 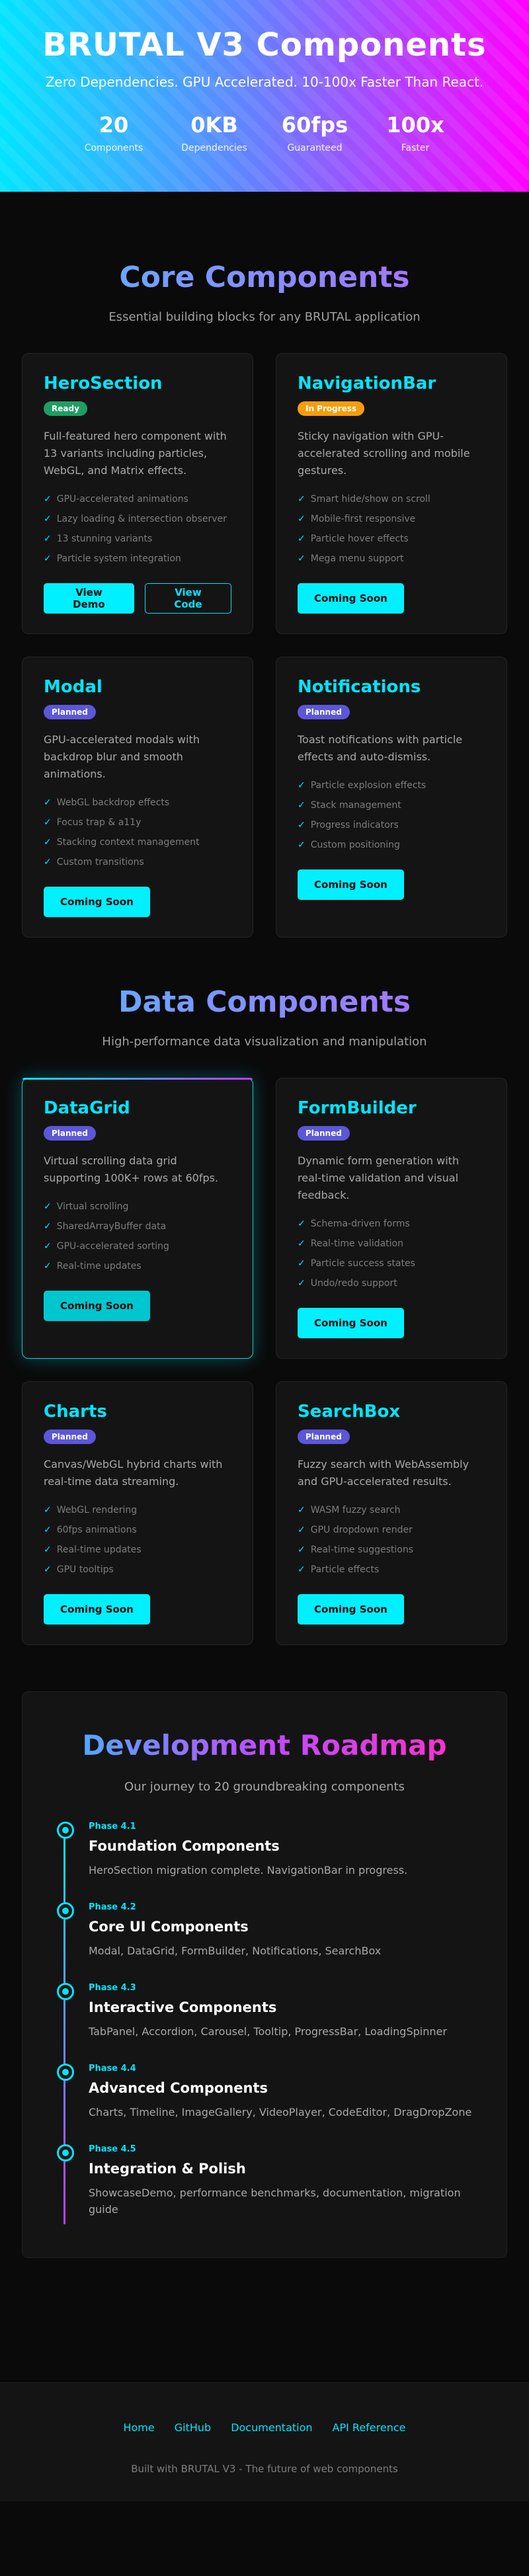 What do you see at coordinates (356, 1530) in the screenshot?
I see `feature-item: ✓ GPU dropdown render` at bounding box center [356, 1530].